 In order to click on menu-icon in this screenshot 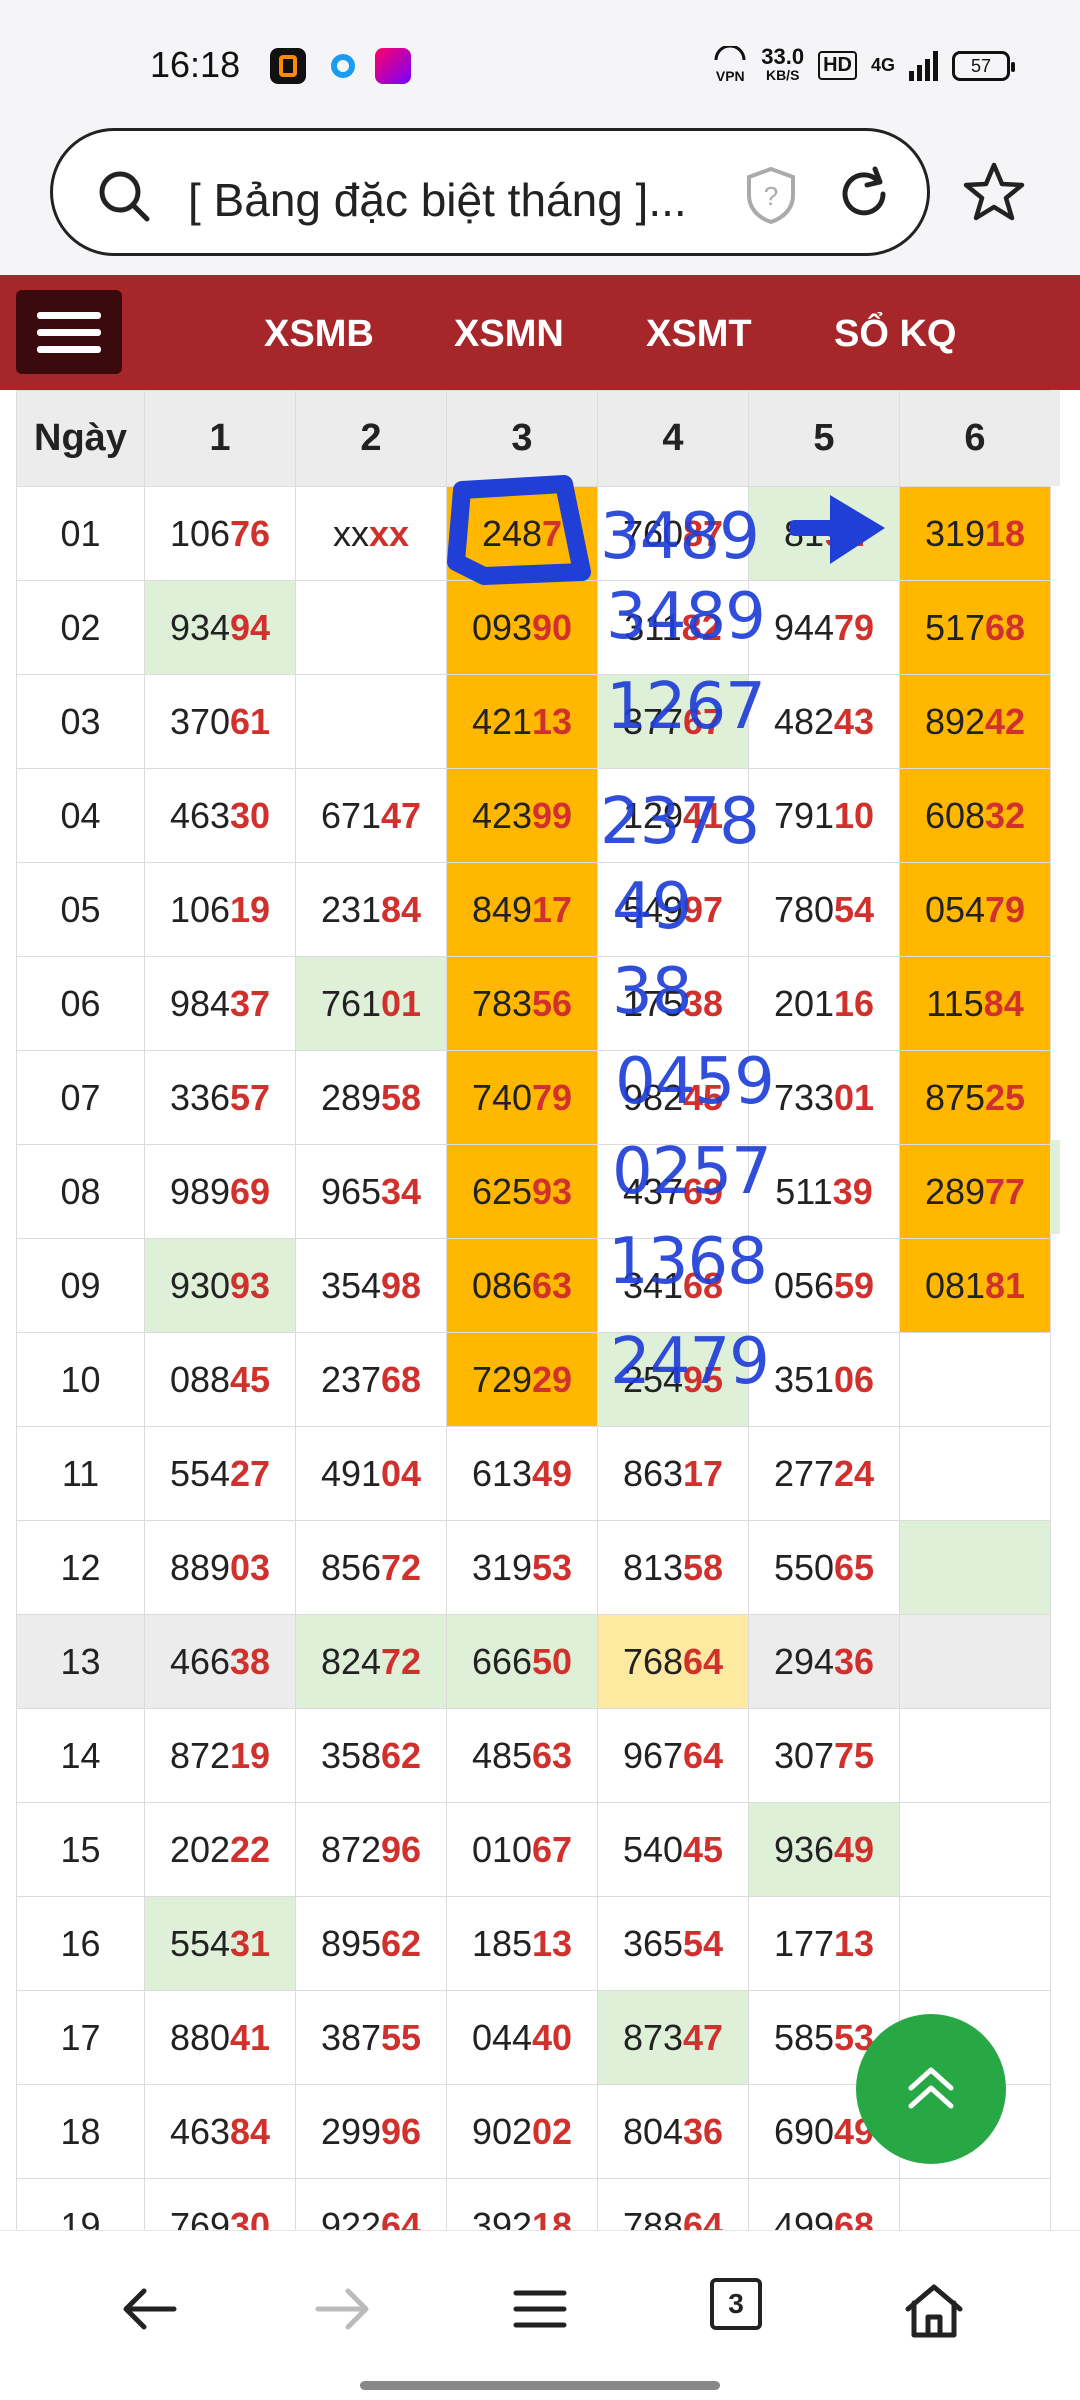, I will do `click(69, 332)`.